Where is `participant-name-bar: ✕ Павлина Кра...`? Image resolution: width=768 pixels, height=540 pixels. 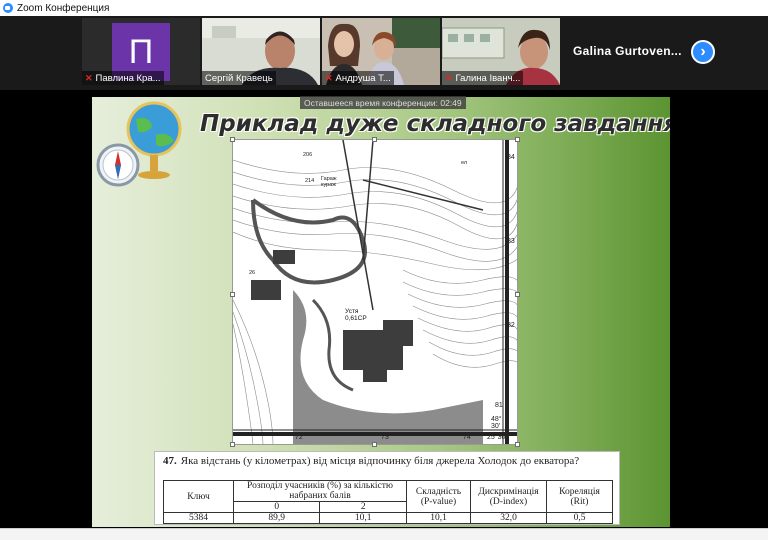
participant-name-bar: ✕ Павлина Кра... is located at coordinates (123, 78).